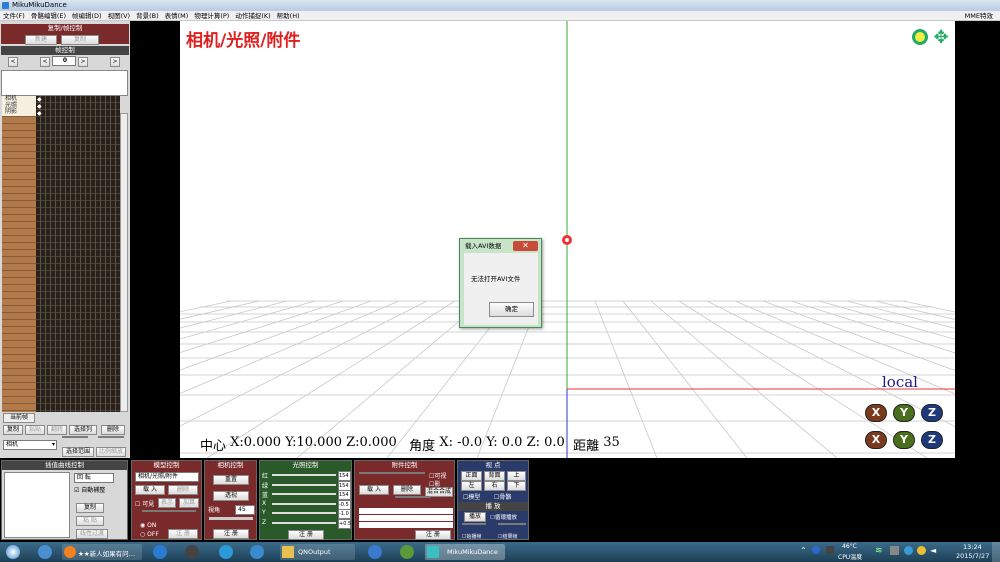 The width and height of the screenshot is (1000, 562). Describe the element at coordinates (83, 430) in the screenshot. I see `select-column-button: 选择列` at that location.